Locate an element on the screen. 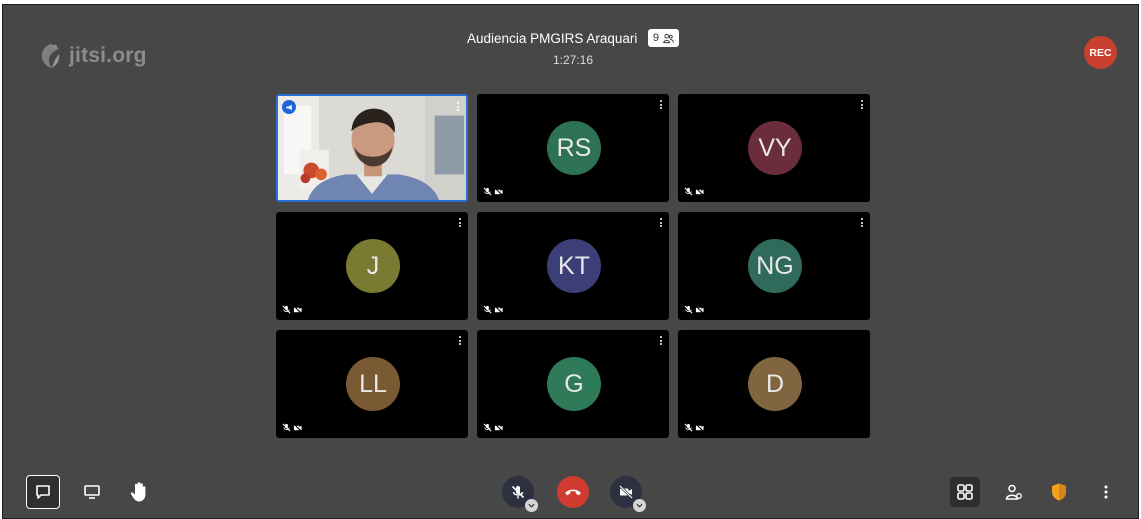  avatar: G is located at coordinates (574, 384).